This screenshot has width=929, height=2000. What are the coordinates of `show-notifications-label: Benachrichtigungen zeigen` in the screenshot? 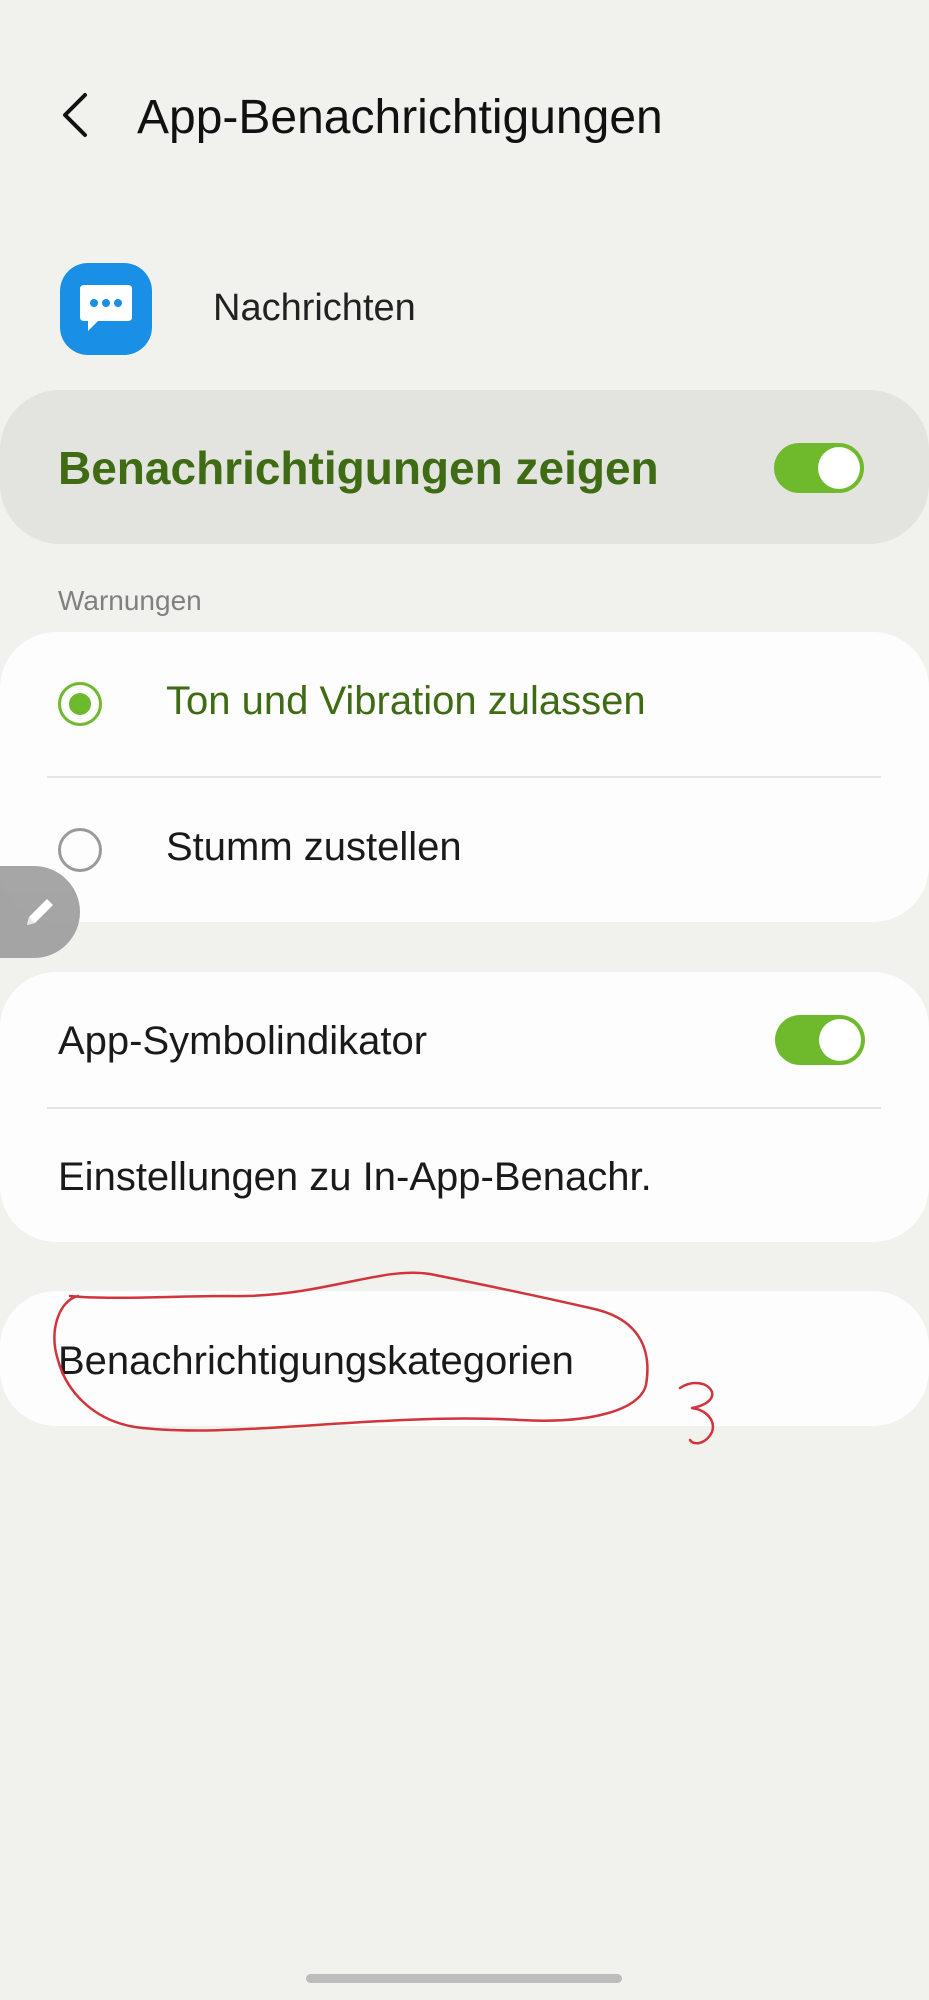 It's located at (358, 468).